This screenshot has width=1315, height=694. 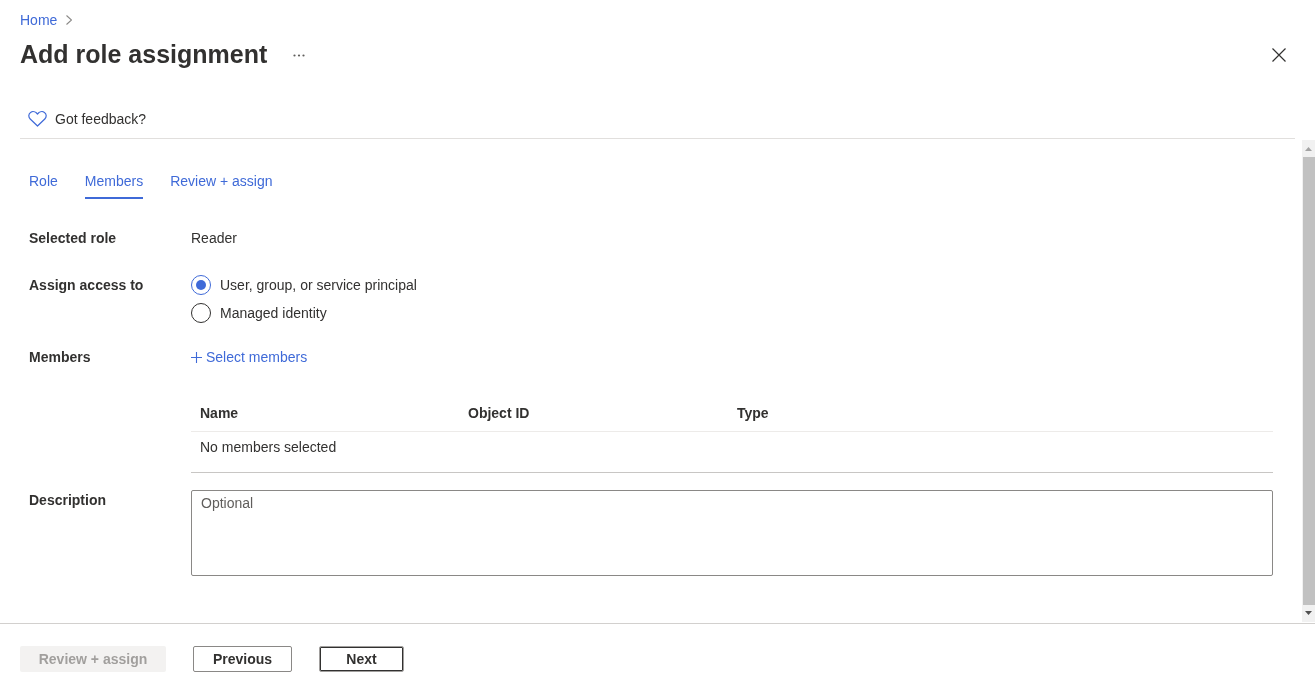 What do you see at coordinates (196, 357) in the screenshot?
I see `plus-icon` at bounding box center [196, 357].